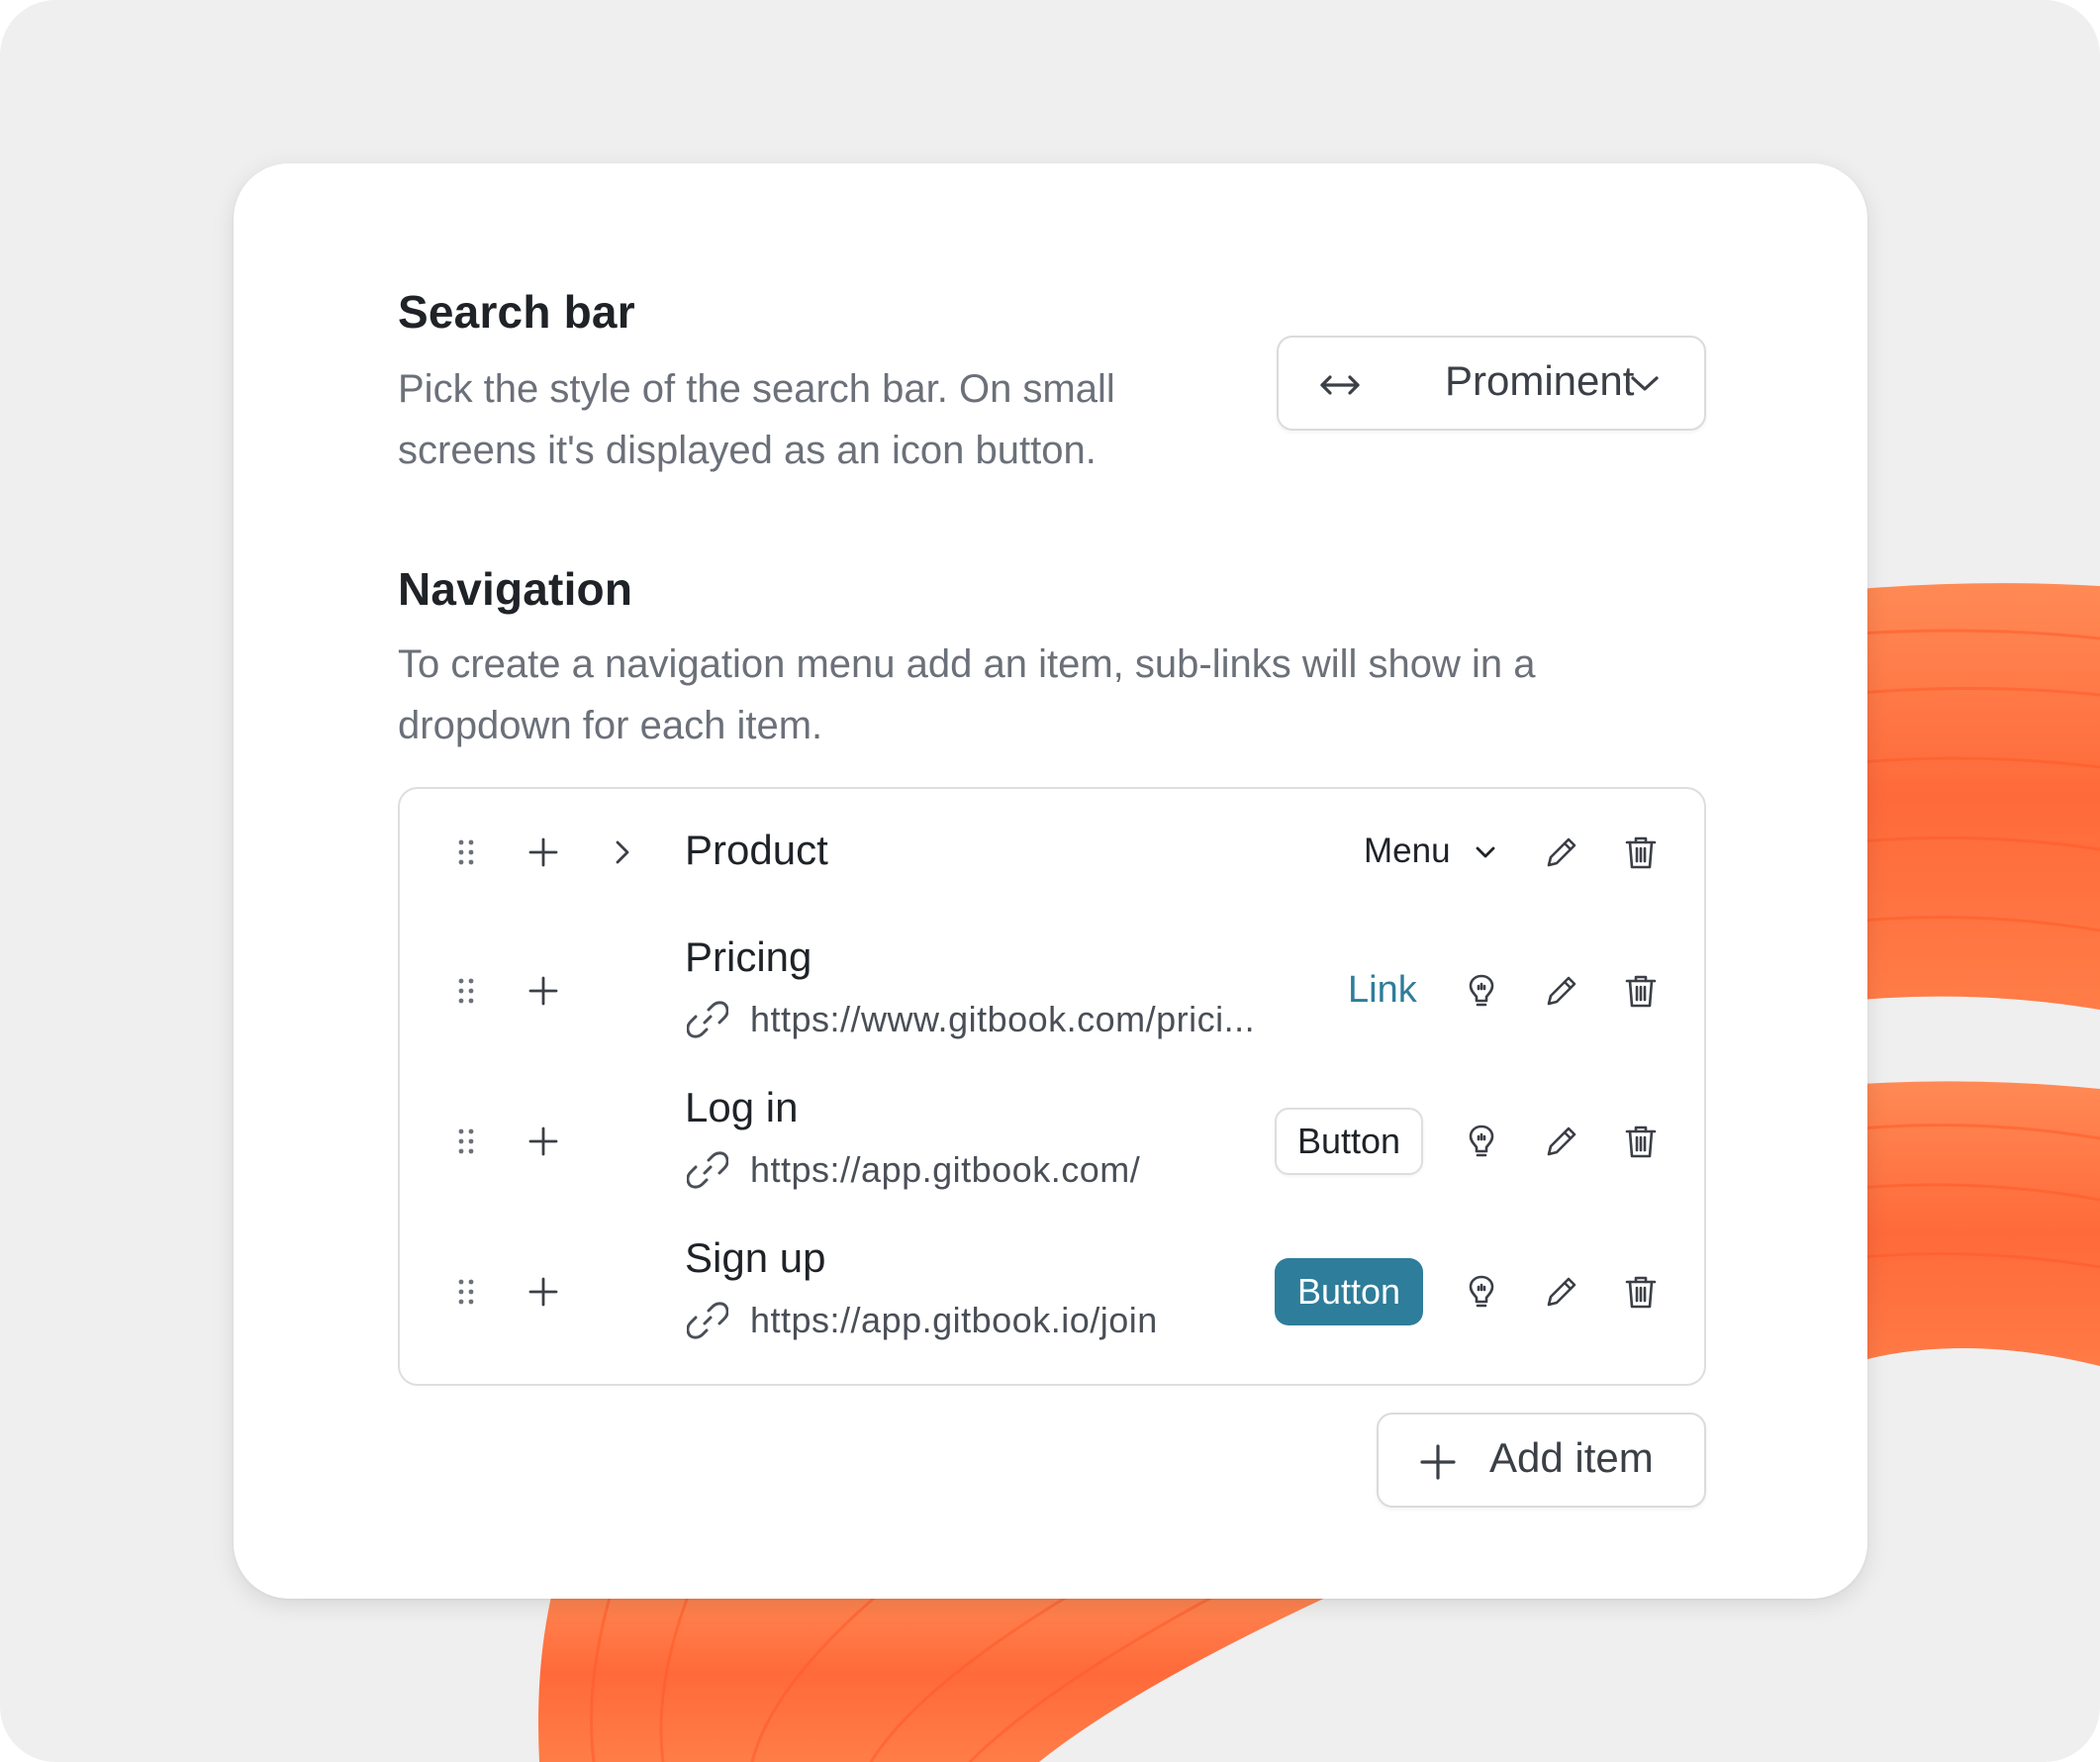  Describe the element at coordinates (1438, 1462) in the screenshot. I see `plus-icon` at that location.